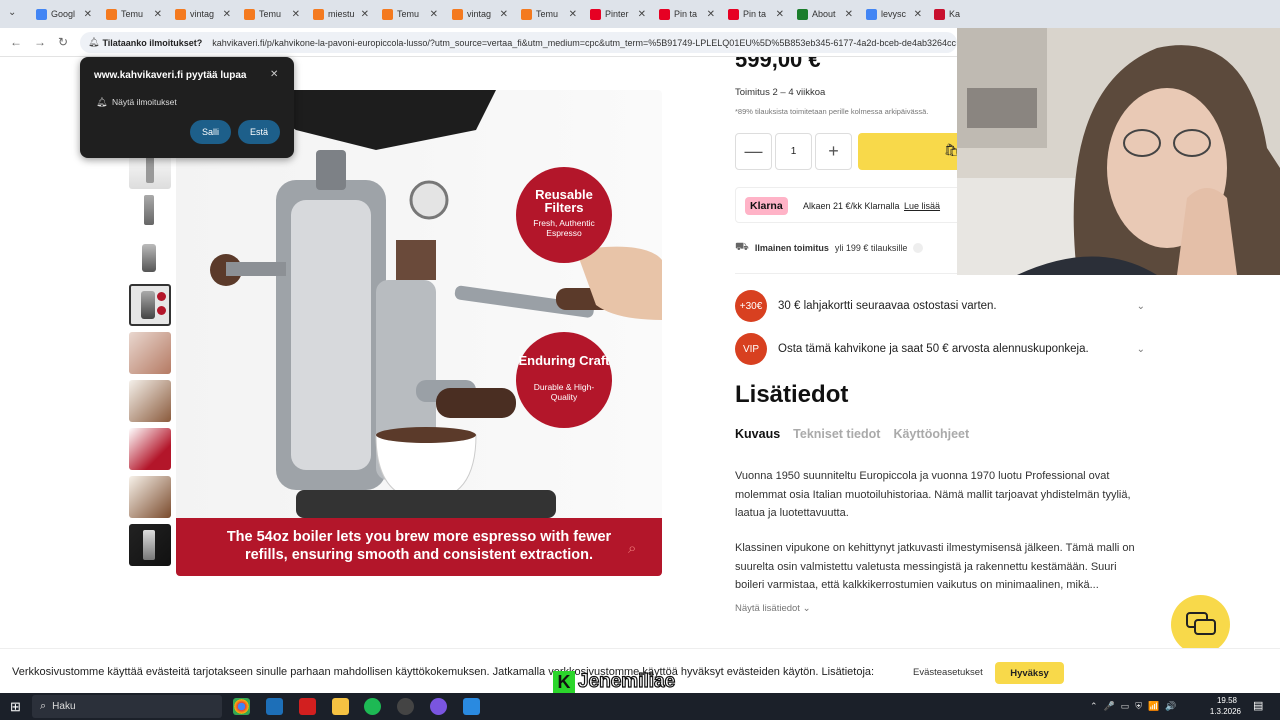 Image resolution: width=1280 pixels, height=720 pixels. What do you see at coordinates (102, 102) in the screenshot?
I see `bell-icon: 🔔︎` at bounding box center [102, 102].